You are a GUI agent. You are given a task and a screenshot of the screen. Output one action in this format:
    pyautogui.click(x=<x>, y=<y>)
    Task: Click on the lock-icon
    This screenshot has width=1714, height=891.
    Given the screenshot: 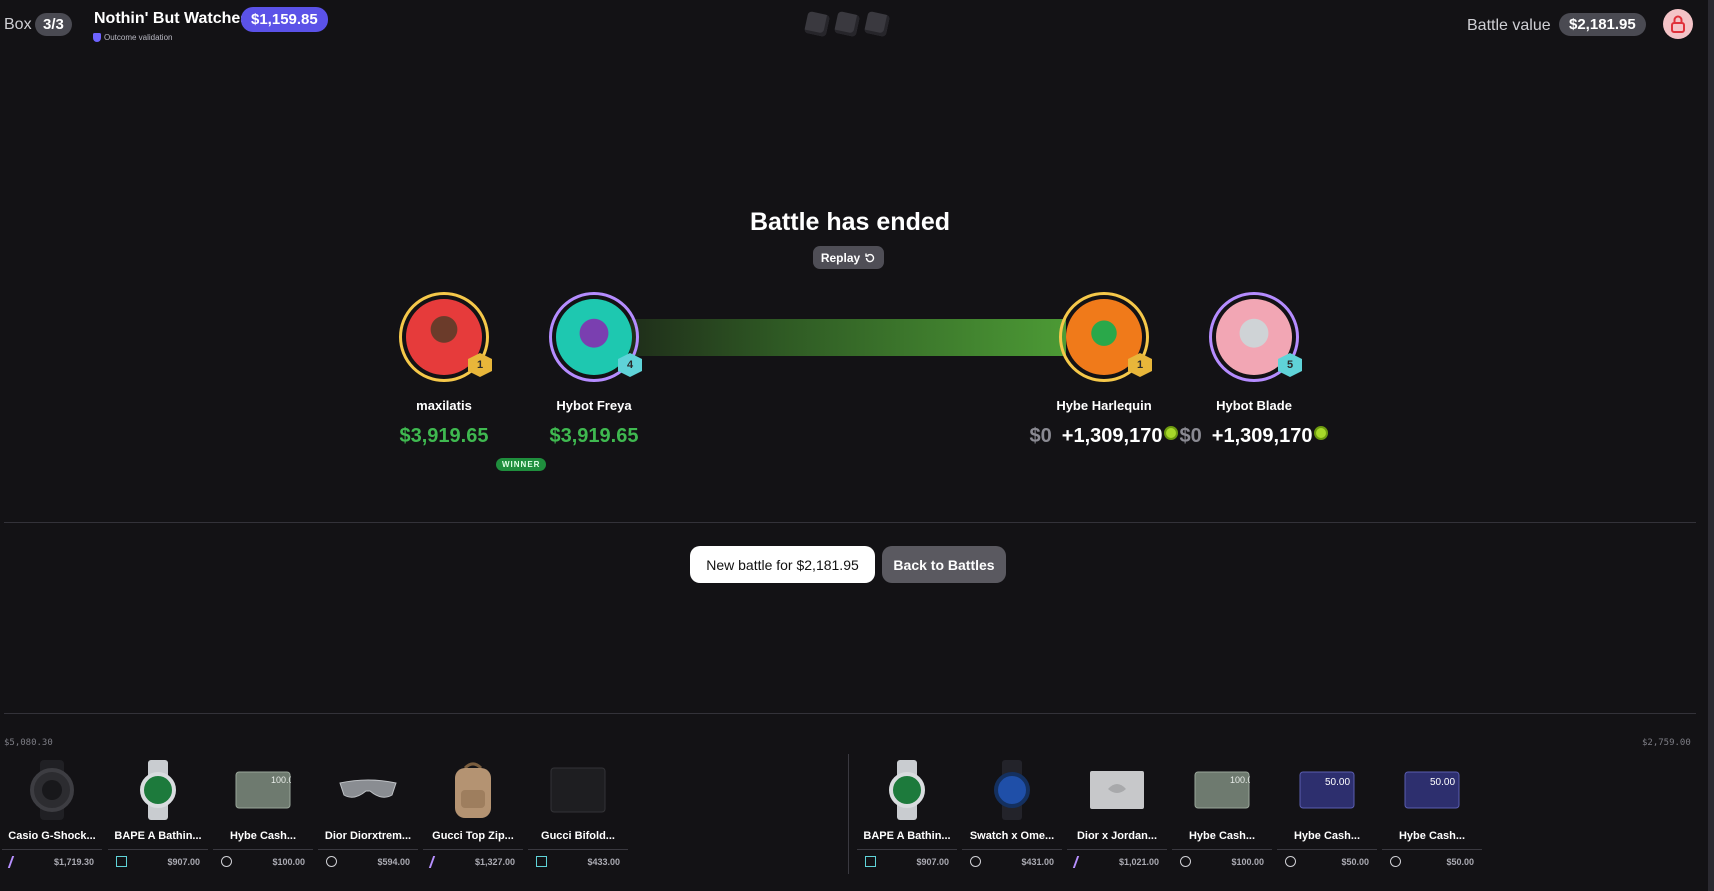 What is the action you would take?
    pyautogui.click(x=1678, y=24)
    